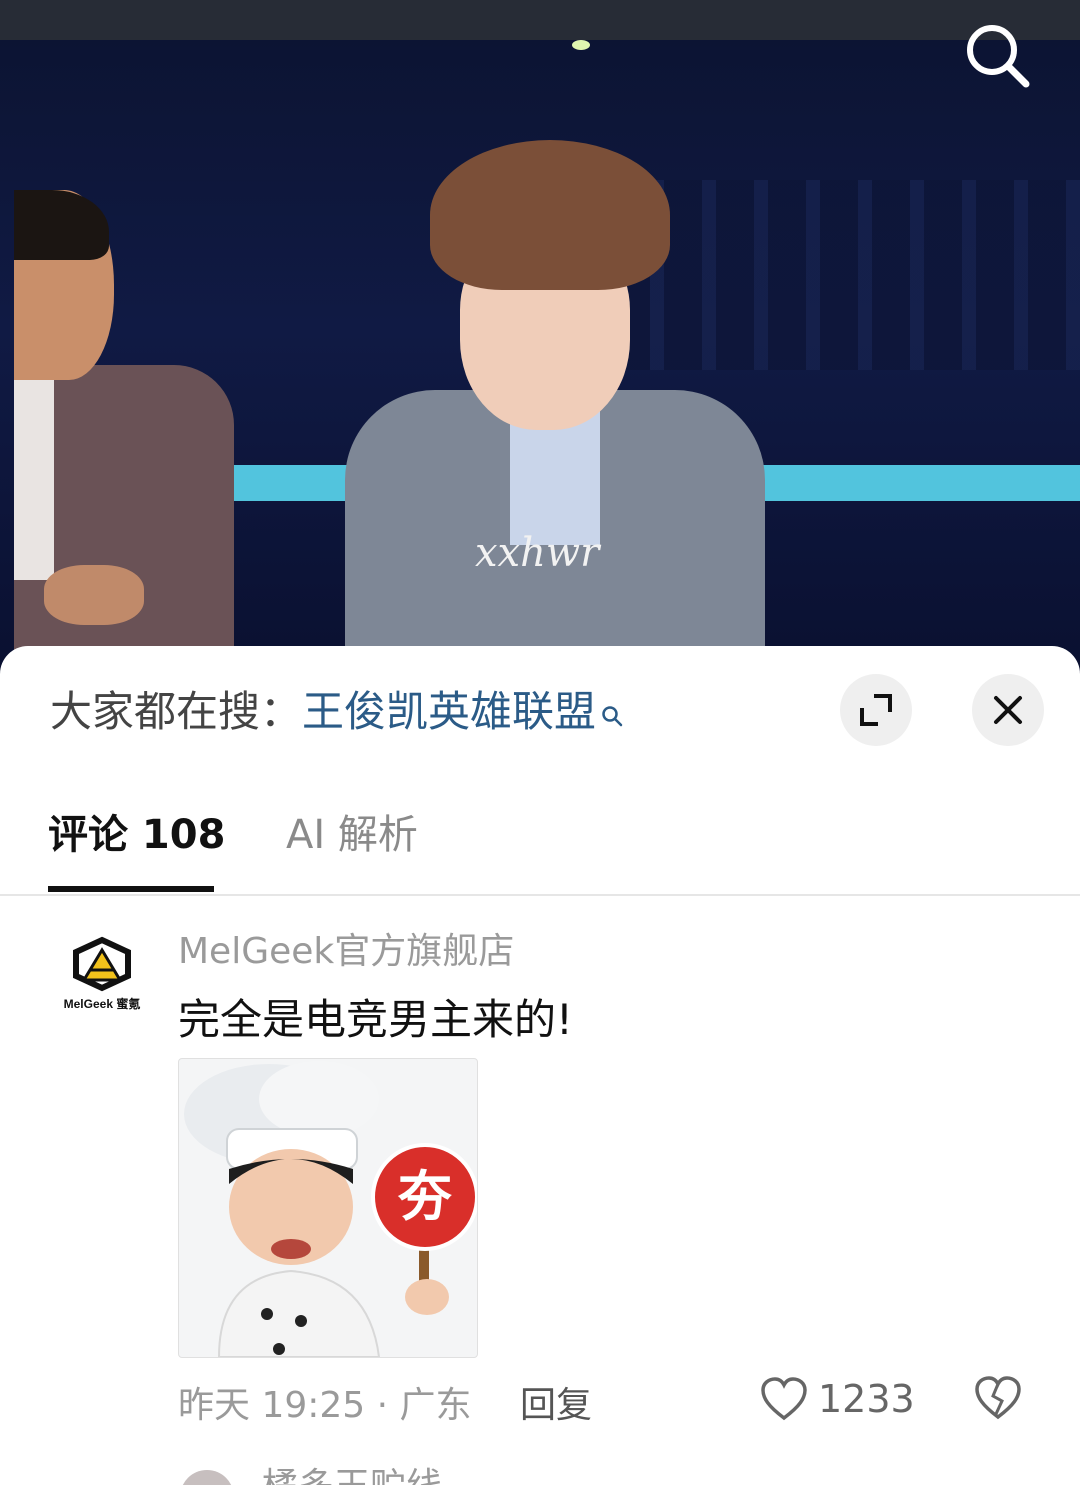 The image size is (1080, 1485). I want to click on person-left-hands, so click(94, 595).